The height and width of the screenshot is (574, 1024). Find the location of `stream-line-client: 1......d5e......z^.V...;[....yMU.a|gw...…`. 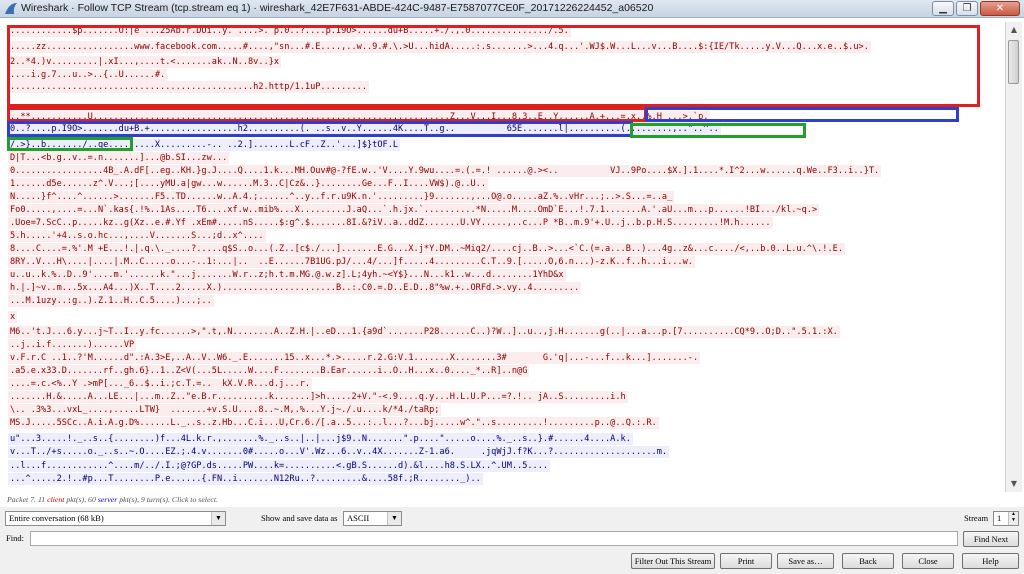

stream-line-client: 1......d5e......z^.V...;[....yMU.a|gw...… is located at coordinates (248, 184).